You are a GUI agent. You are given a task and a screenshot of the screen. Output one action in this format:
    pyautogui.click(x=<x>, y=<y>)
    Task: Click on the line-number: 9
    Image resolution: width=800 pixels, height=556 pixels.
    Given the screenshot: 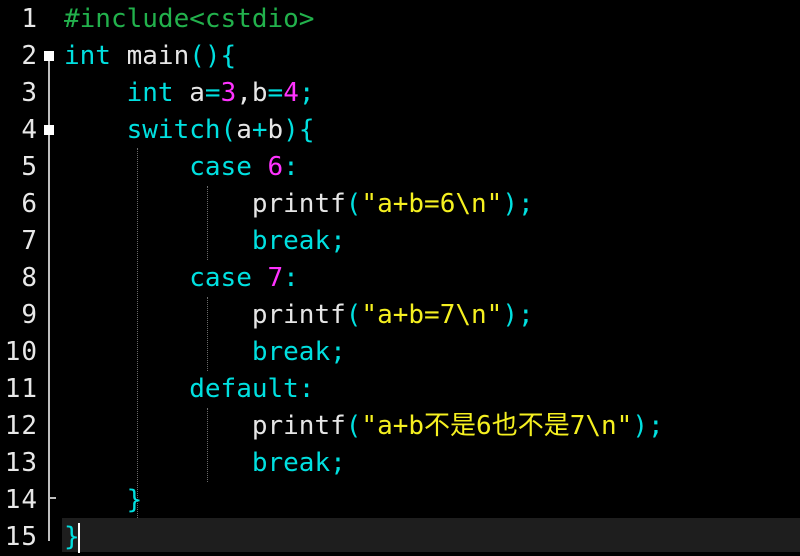 What is the action you would take?
    pyautogui.click(x=29, y=315)
    